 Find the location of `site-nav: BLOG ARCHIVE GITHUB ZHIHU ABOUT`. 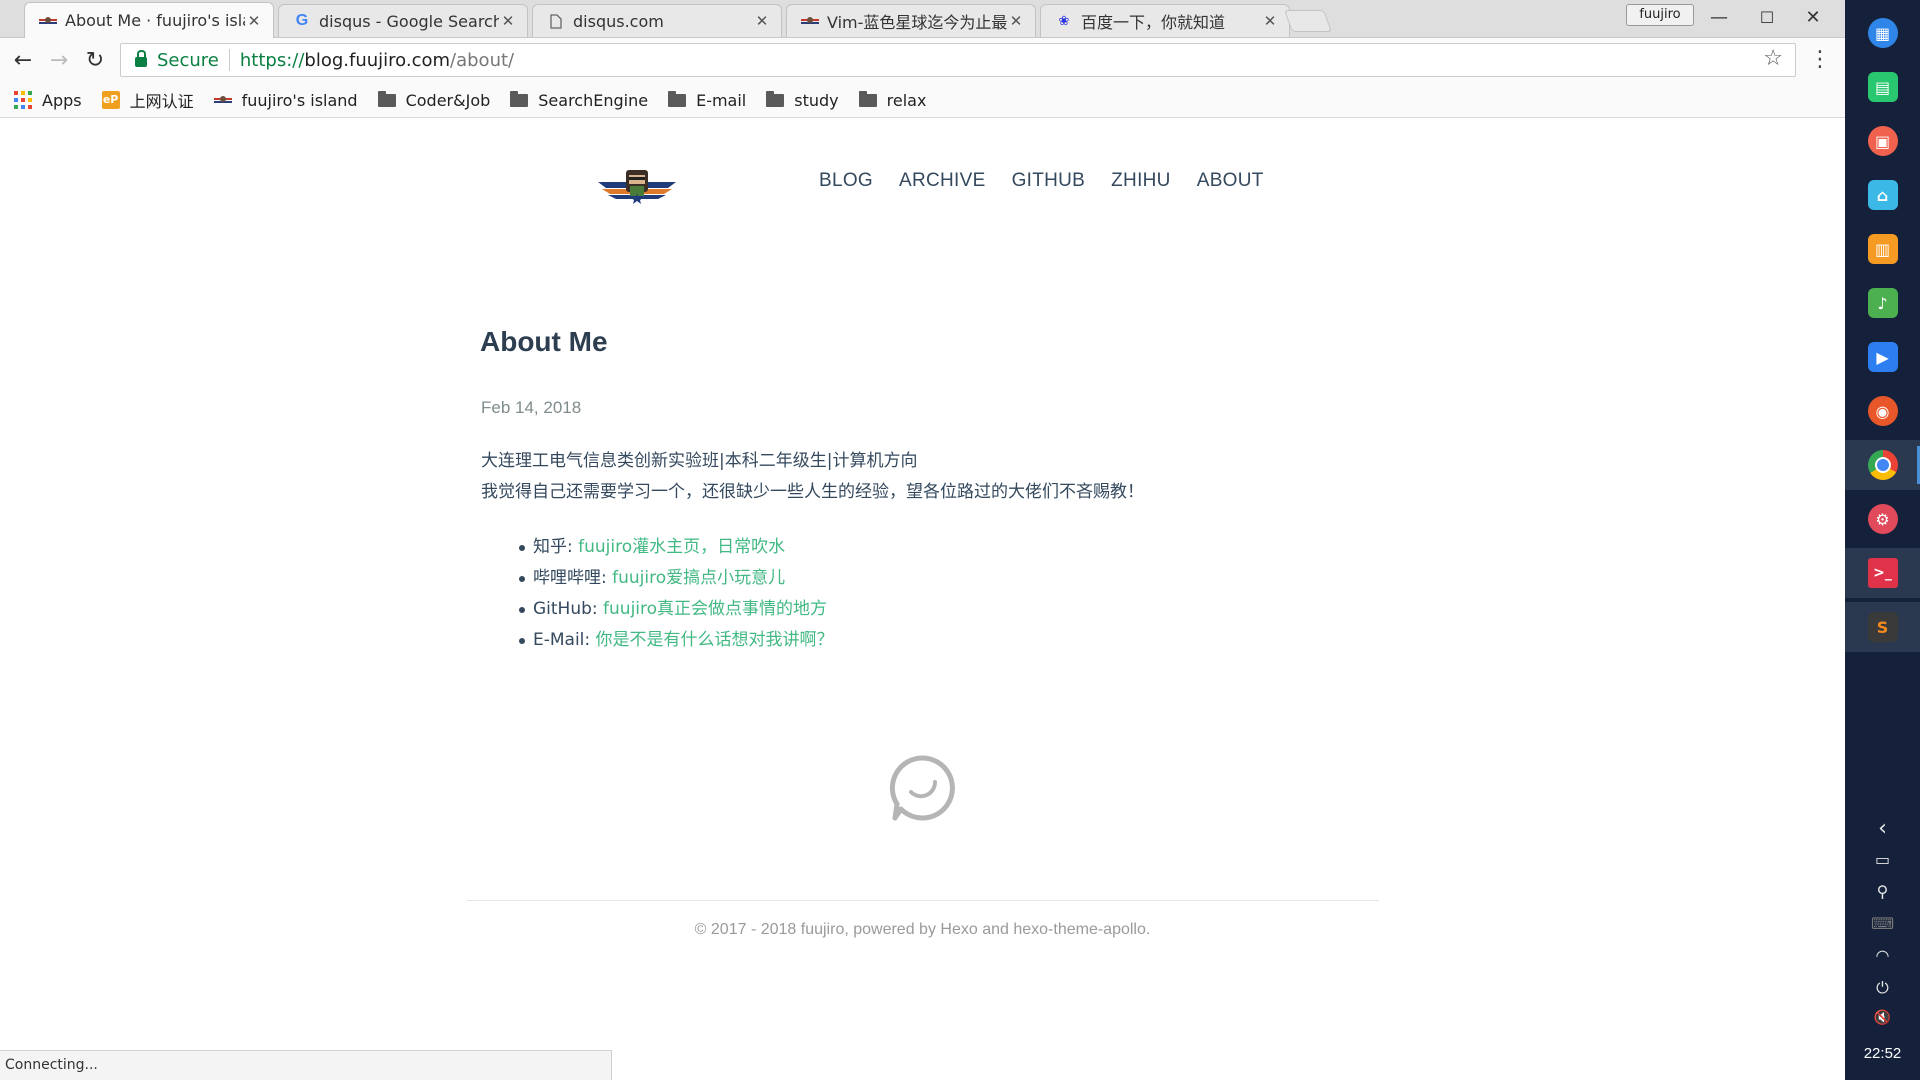

site-nav: BLOG ARCHIVE GITHUB ZHIHU ABOUT is located at coordinates (1041, 181).